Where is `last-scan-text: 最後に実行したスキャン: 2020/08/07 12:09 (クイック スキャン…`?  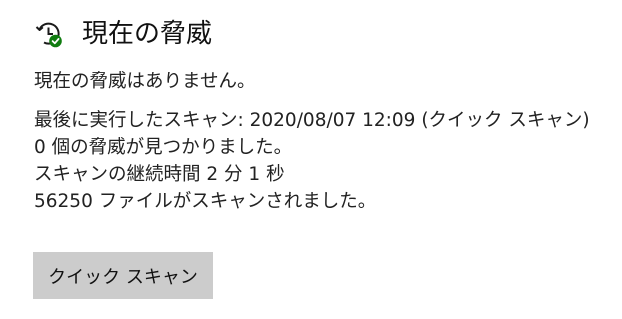
last-scan-text: 最後に実行したスキャン: 2020/08/07 12:09 (クイック スキャン… is located at coordinates (312, 120).